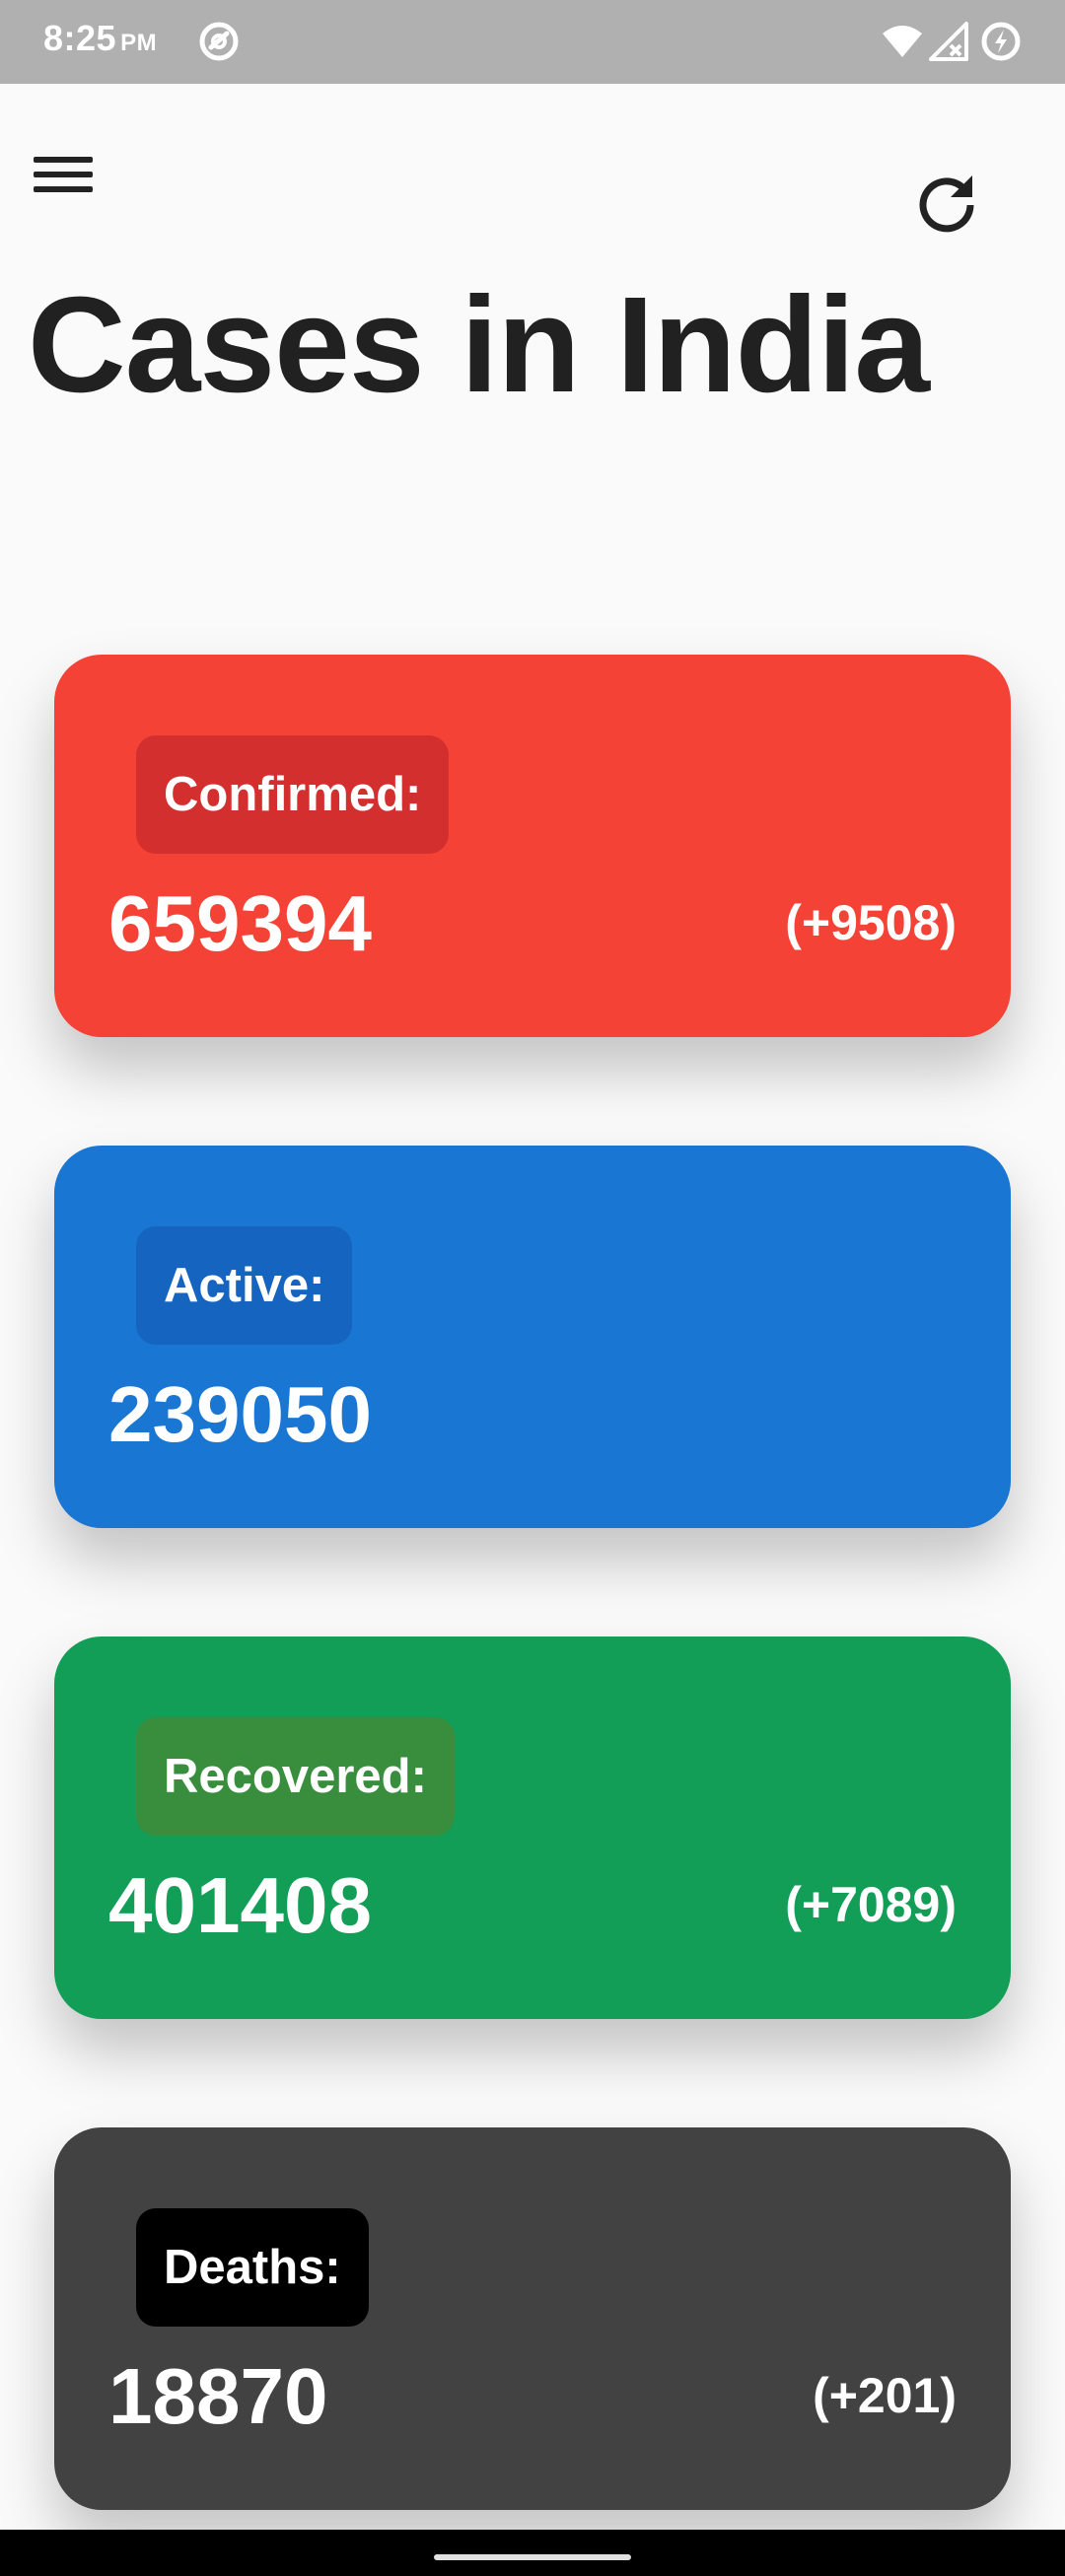 This screenshot has width=1065, height=2576. Describe the element at coordinates (219, 42) in the screenshot. I see `do-not-disturb-icon` at that location.